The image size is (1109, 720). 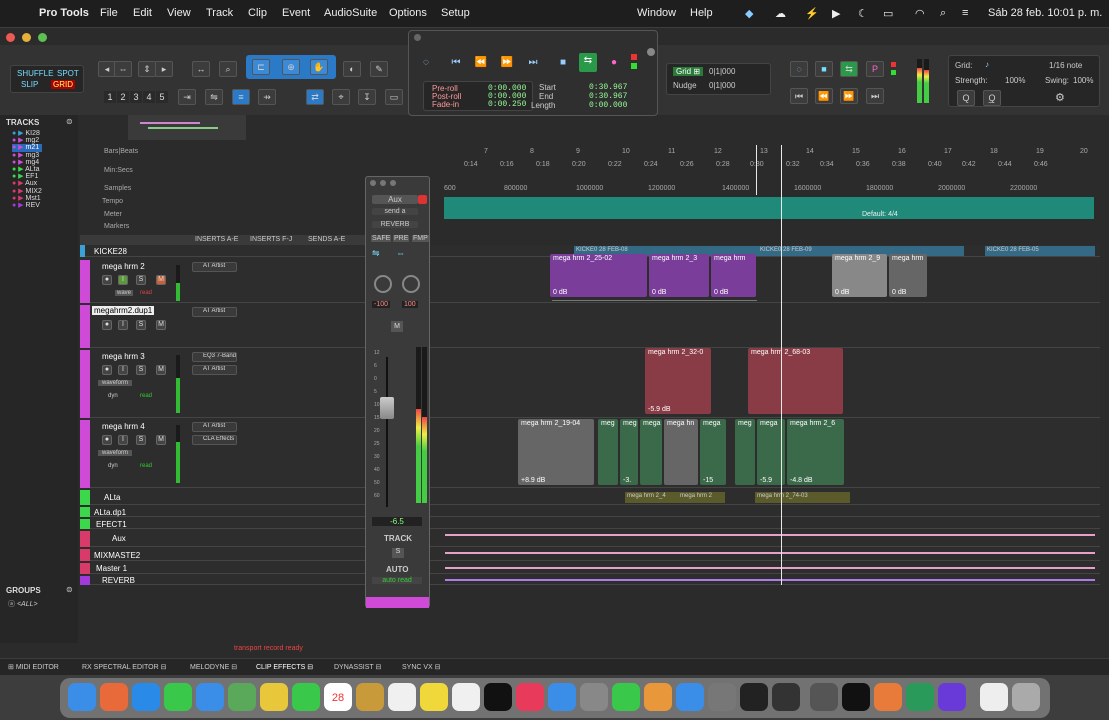 What do you see at coordinates (123, 310) in the screenshot?
I see `track-name-editing: megahrm2.dup1` at bounding box center [123, 310].